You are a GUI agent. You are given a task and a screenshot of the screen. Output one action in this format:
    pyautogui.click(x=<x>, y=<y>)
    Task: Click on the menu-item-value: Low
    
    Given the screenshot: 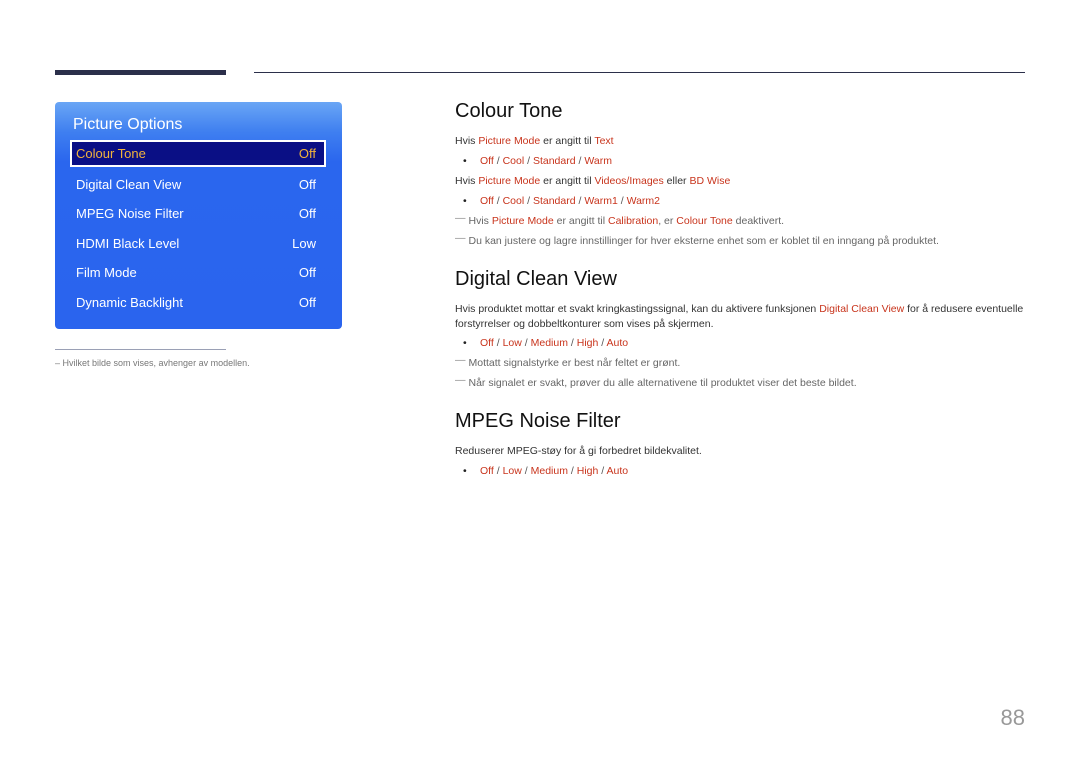 What is the action you would take?
    pyautogui.click(x=304, y=243)
    